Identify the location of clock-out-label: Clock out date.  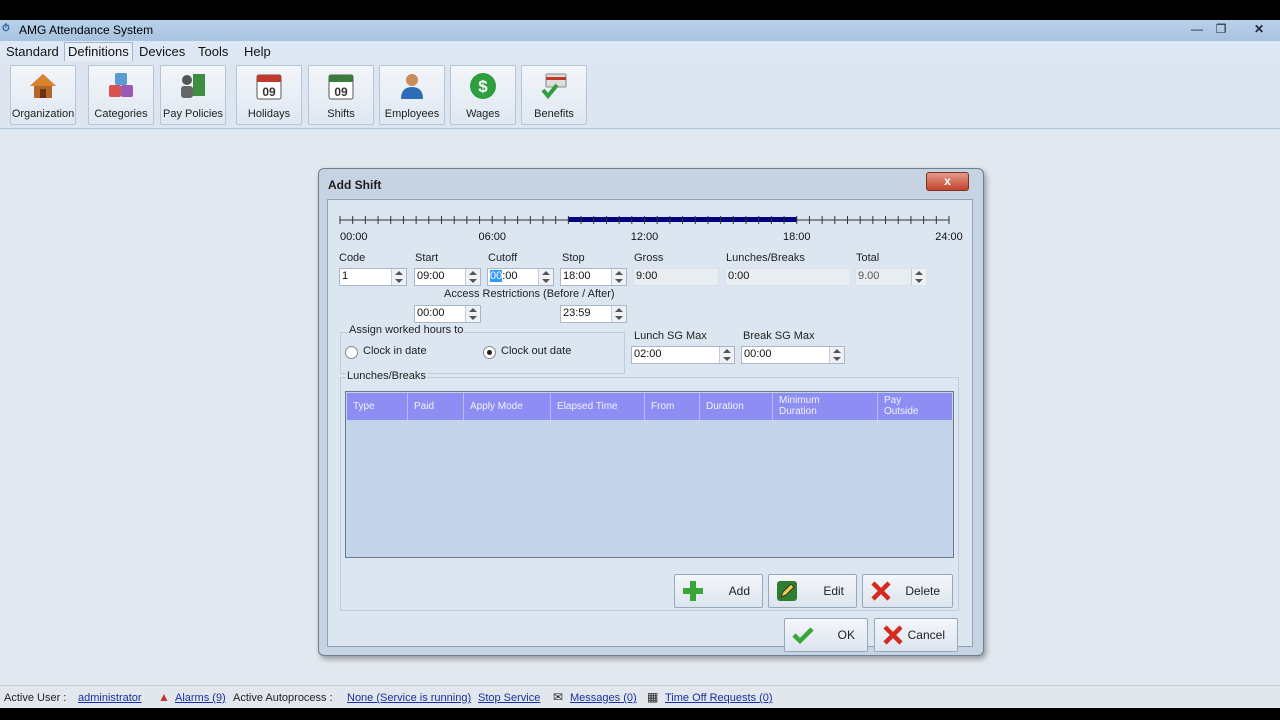
(536, 351).